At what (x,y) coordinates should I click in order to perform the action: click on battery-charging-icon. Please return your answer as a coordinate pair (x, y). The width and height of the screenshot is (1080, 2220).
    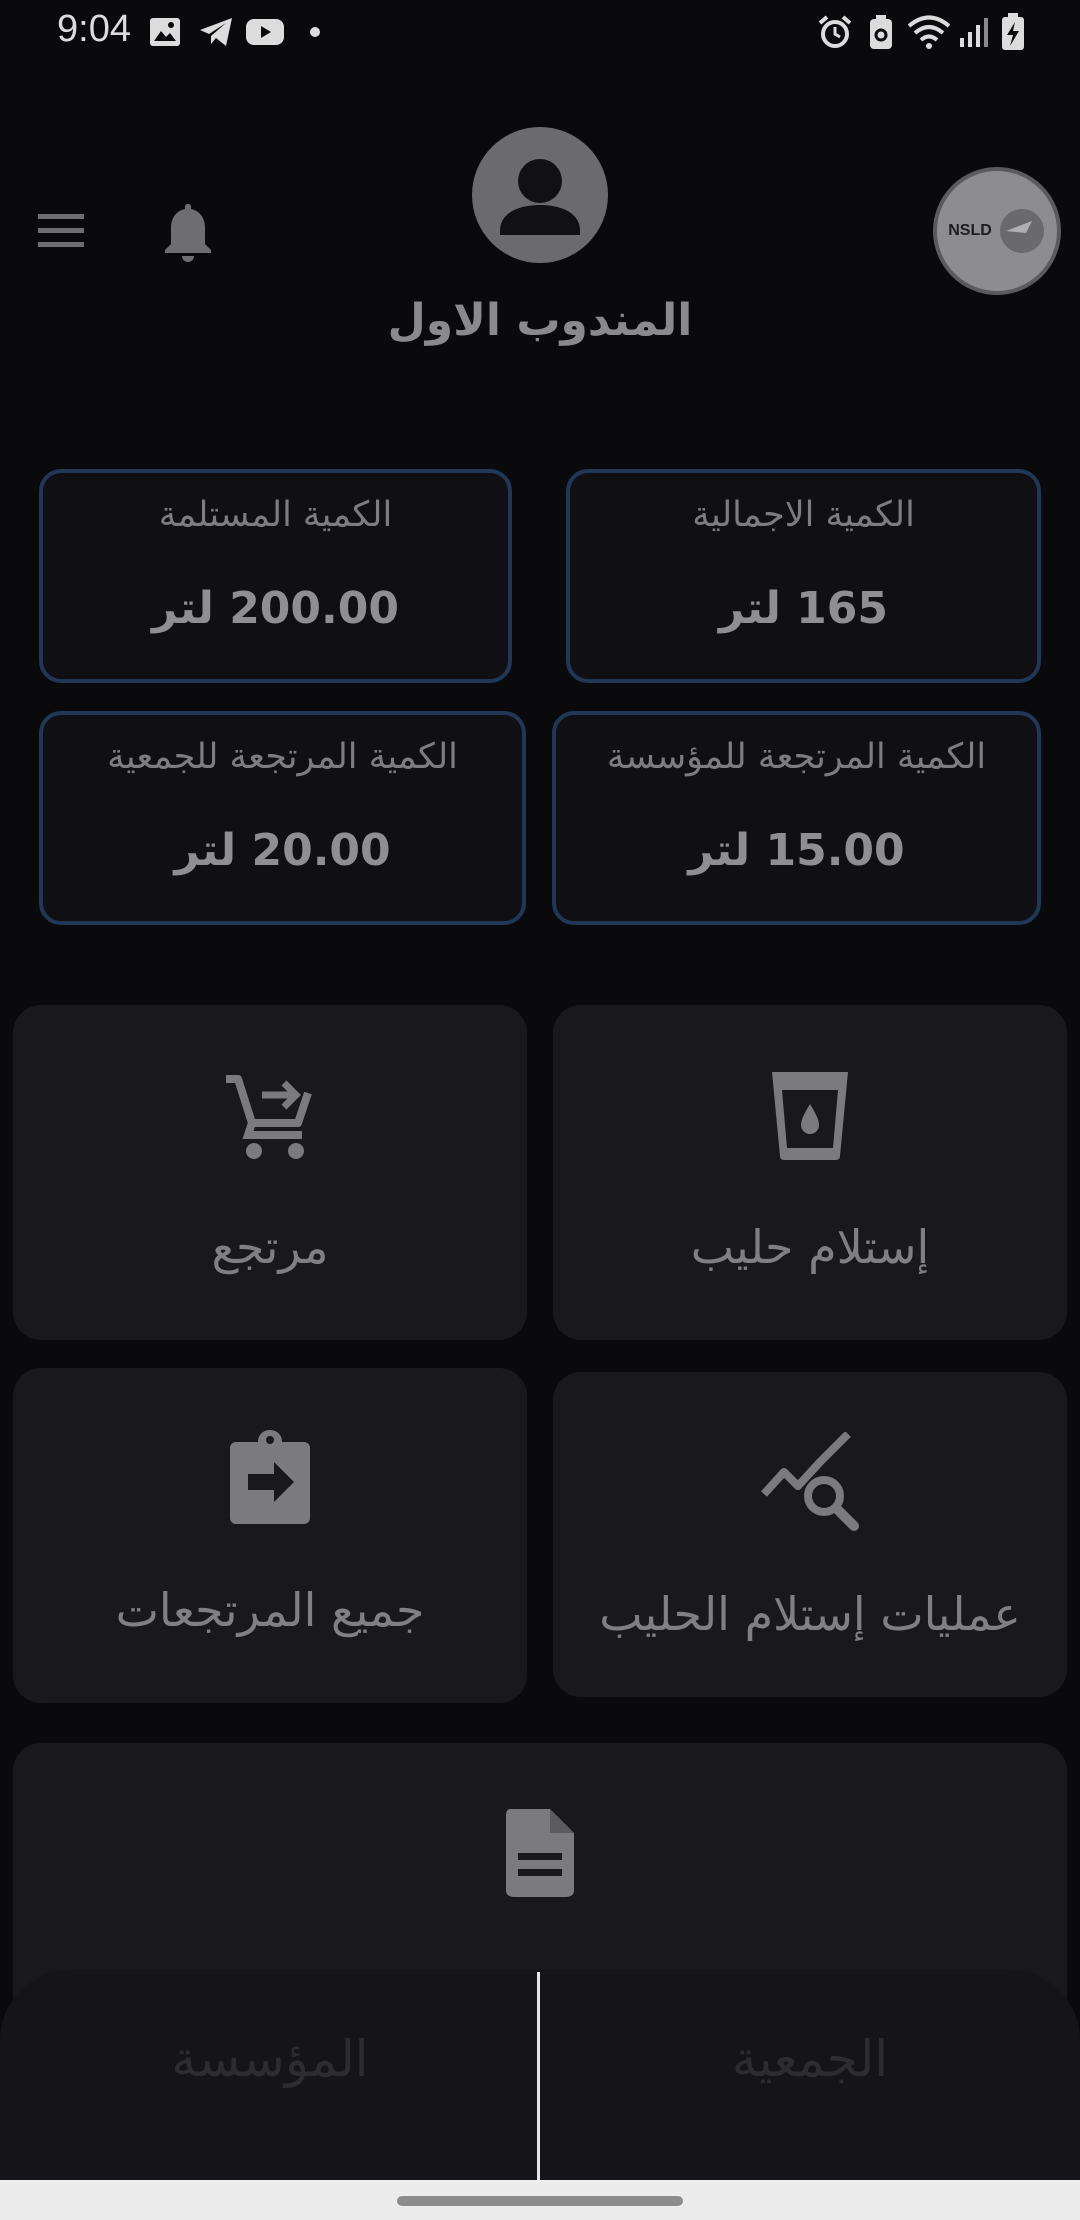
    Looking at the image, I should click on (1013, 31).